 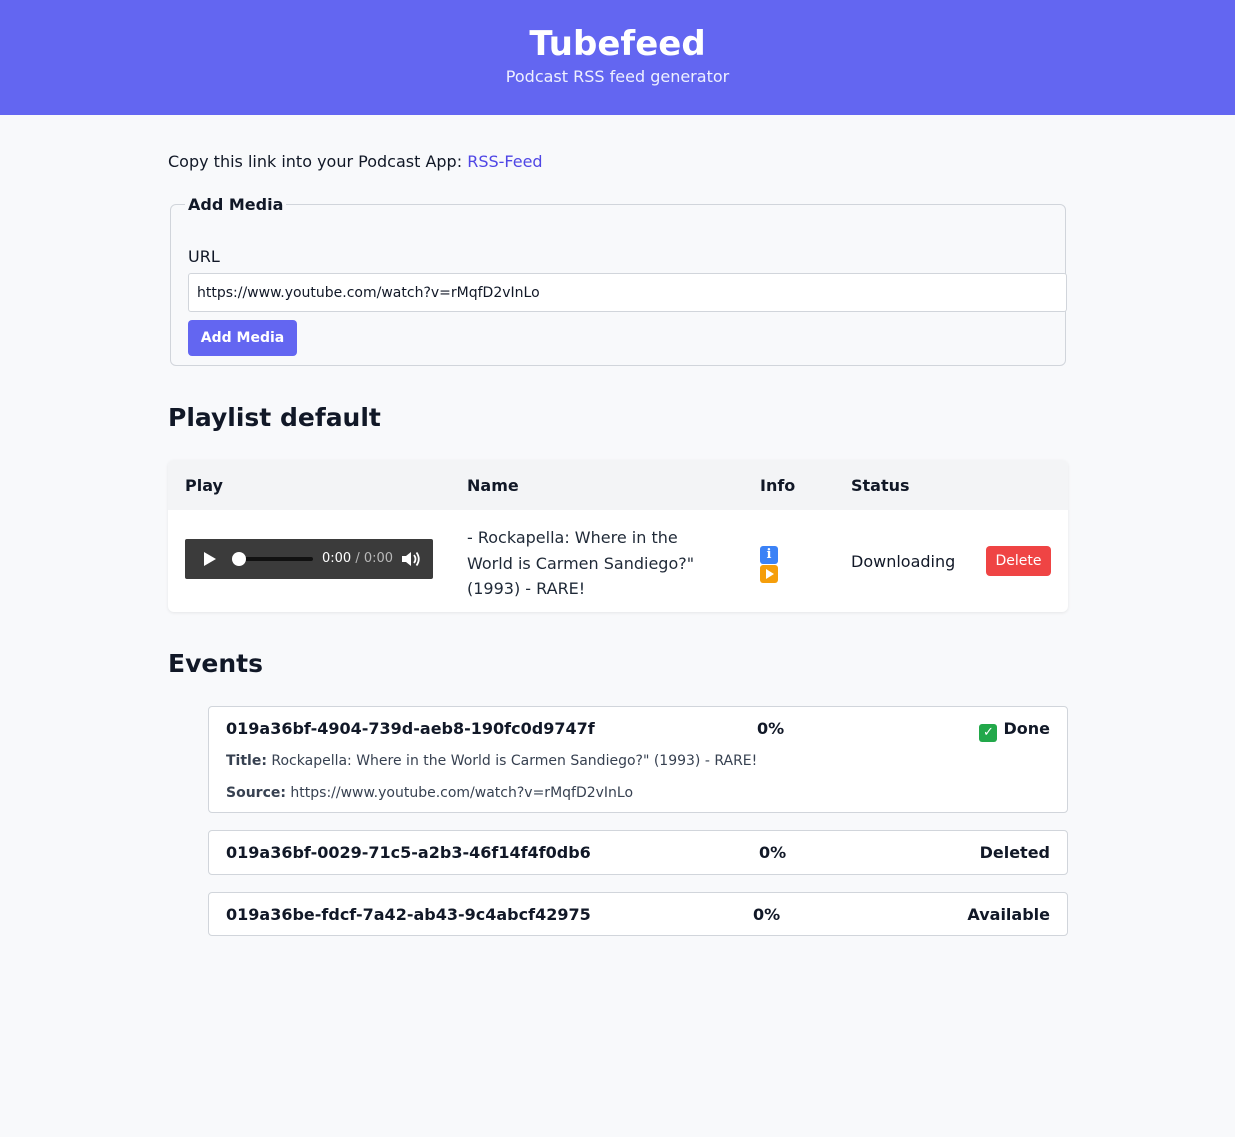 I want to click on event-id: 019a36bf-4904-739d-aeb8-190fc0d9747f, so click(x=410, y=728).